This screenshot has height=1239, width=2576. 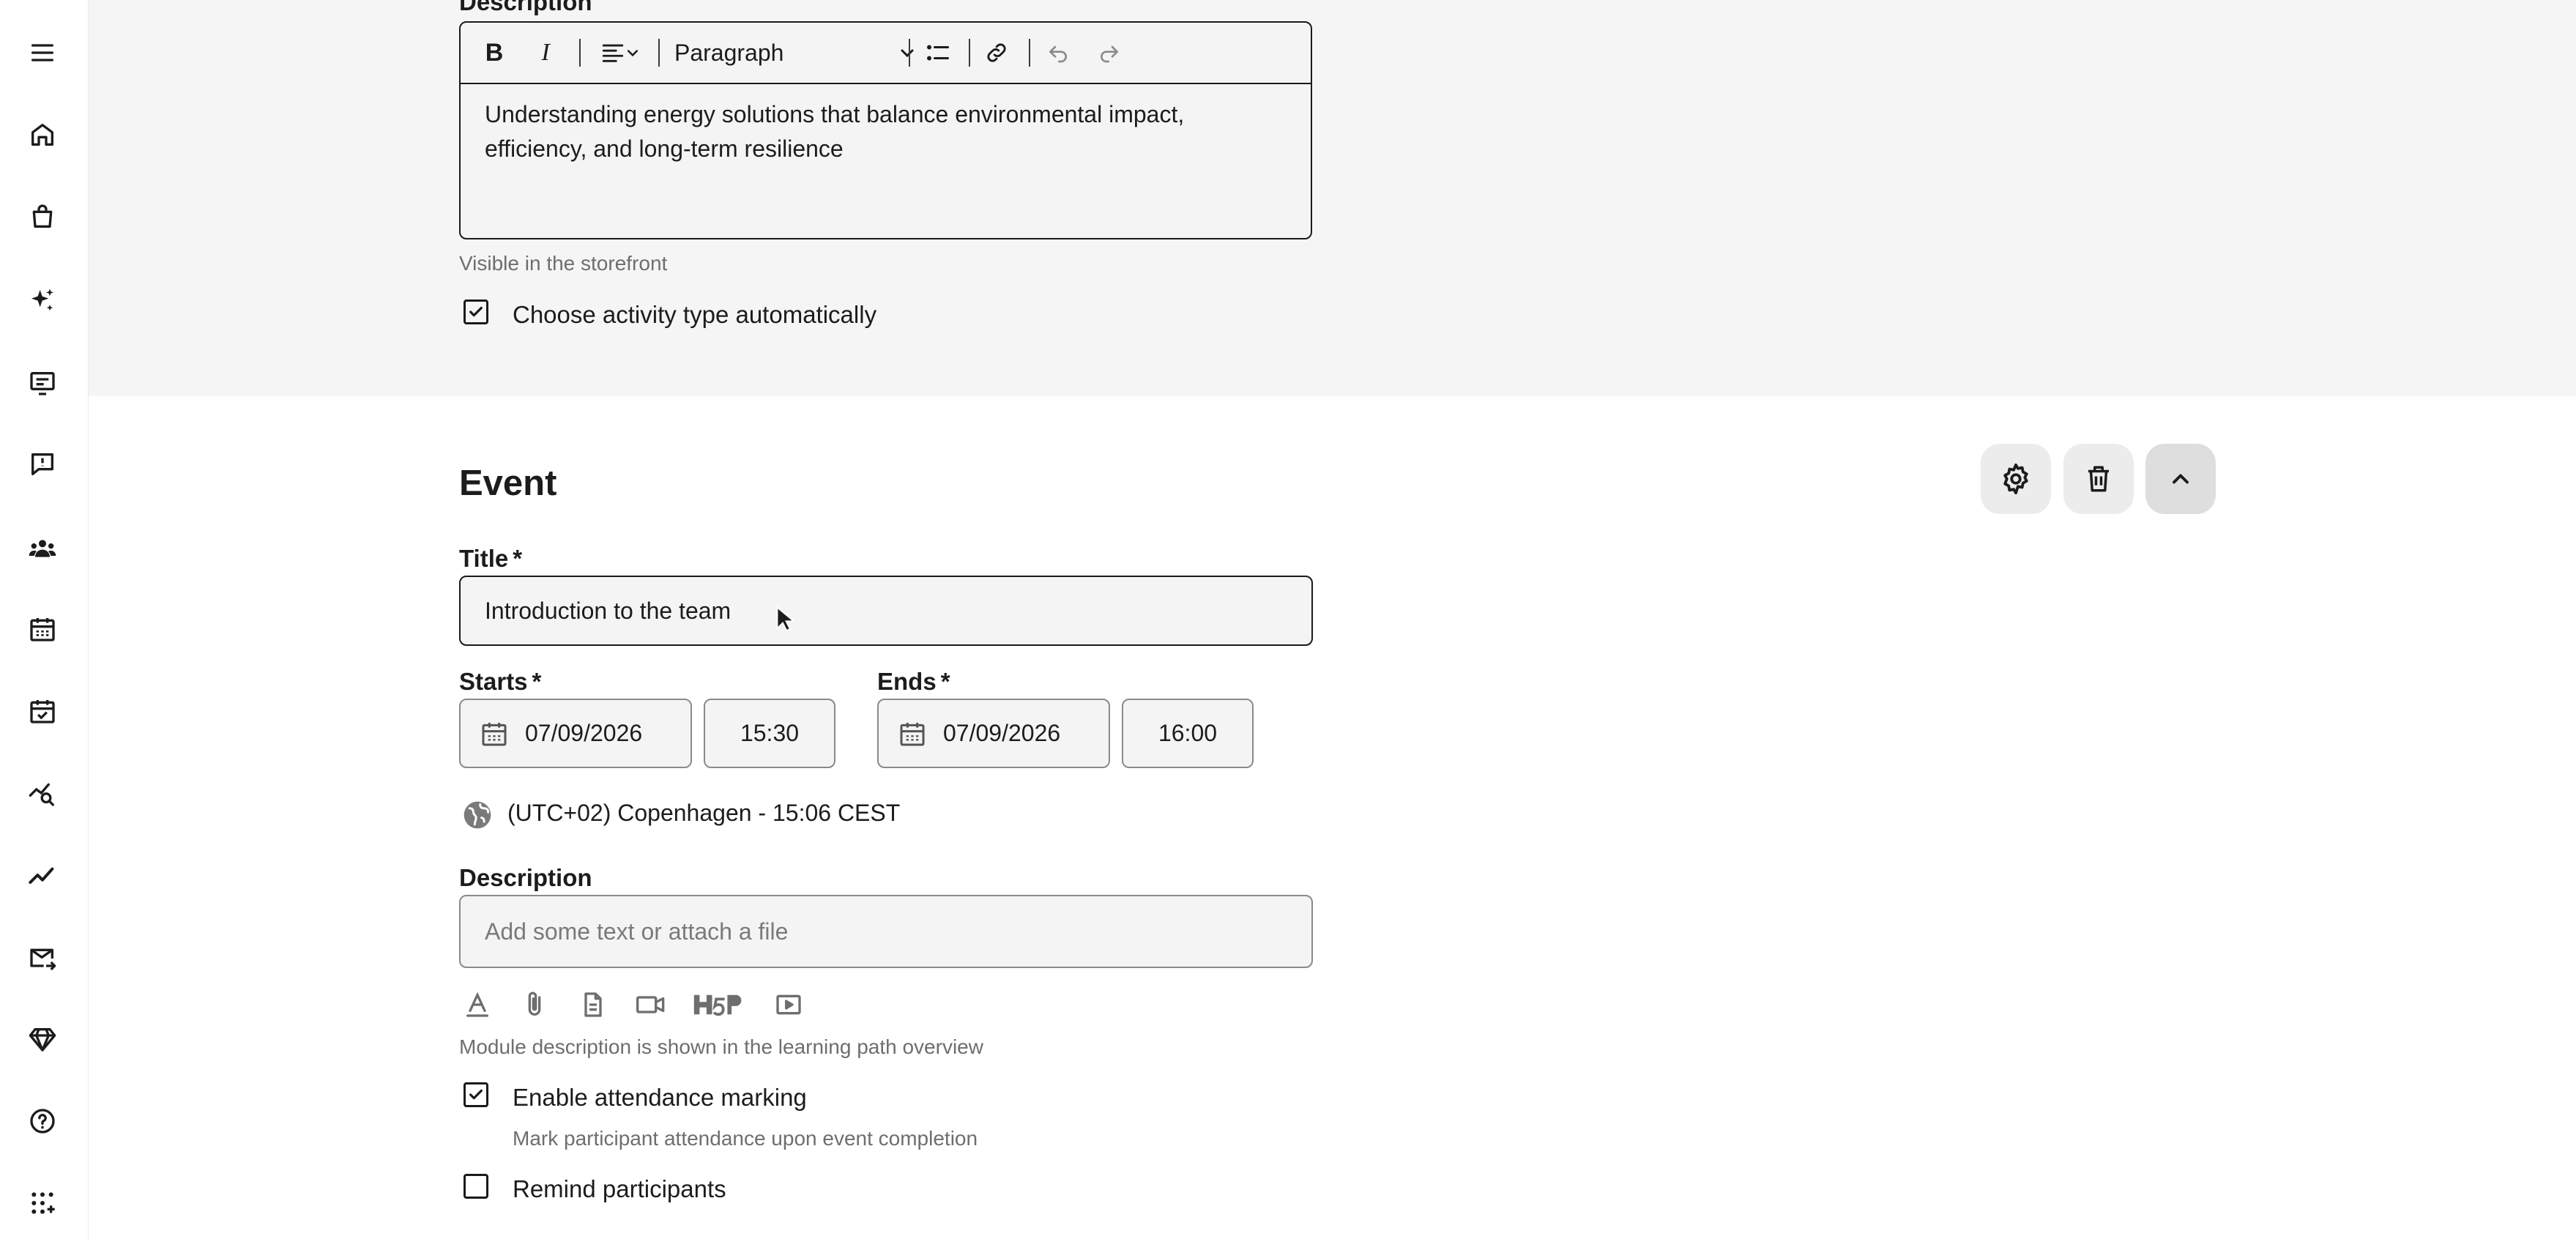 What do you see at coordinates (42, 958) in the screenshot?
I see `mail-send-icon` at bounding box center [42, 958].